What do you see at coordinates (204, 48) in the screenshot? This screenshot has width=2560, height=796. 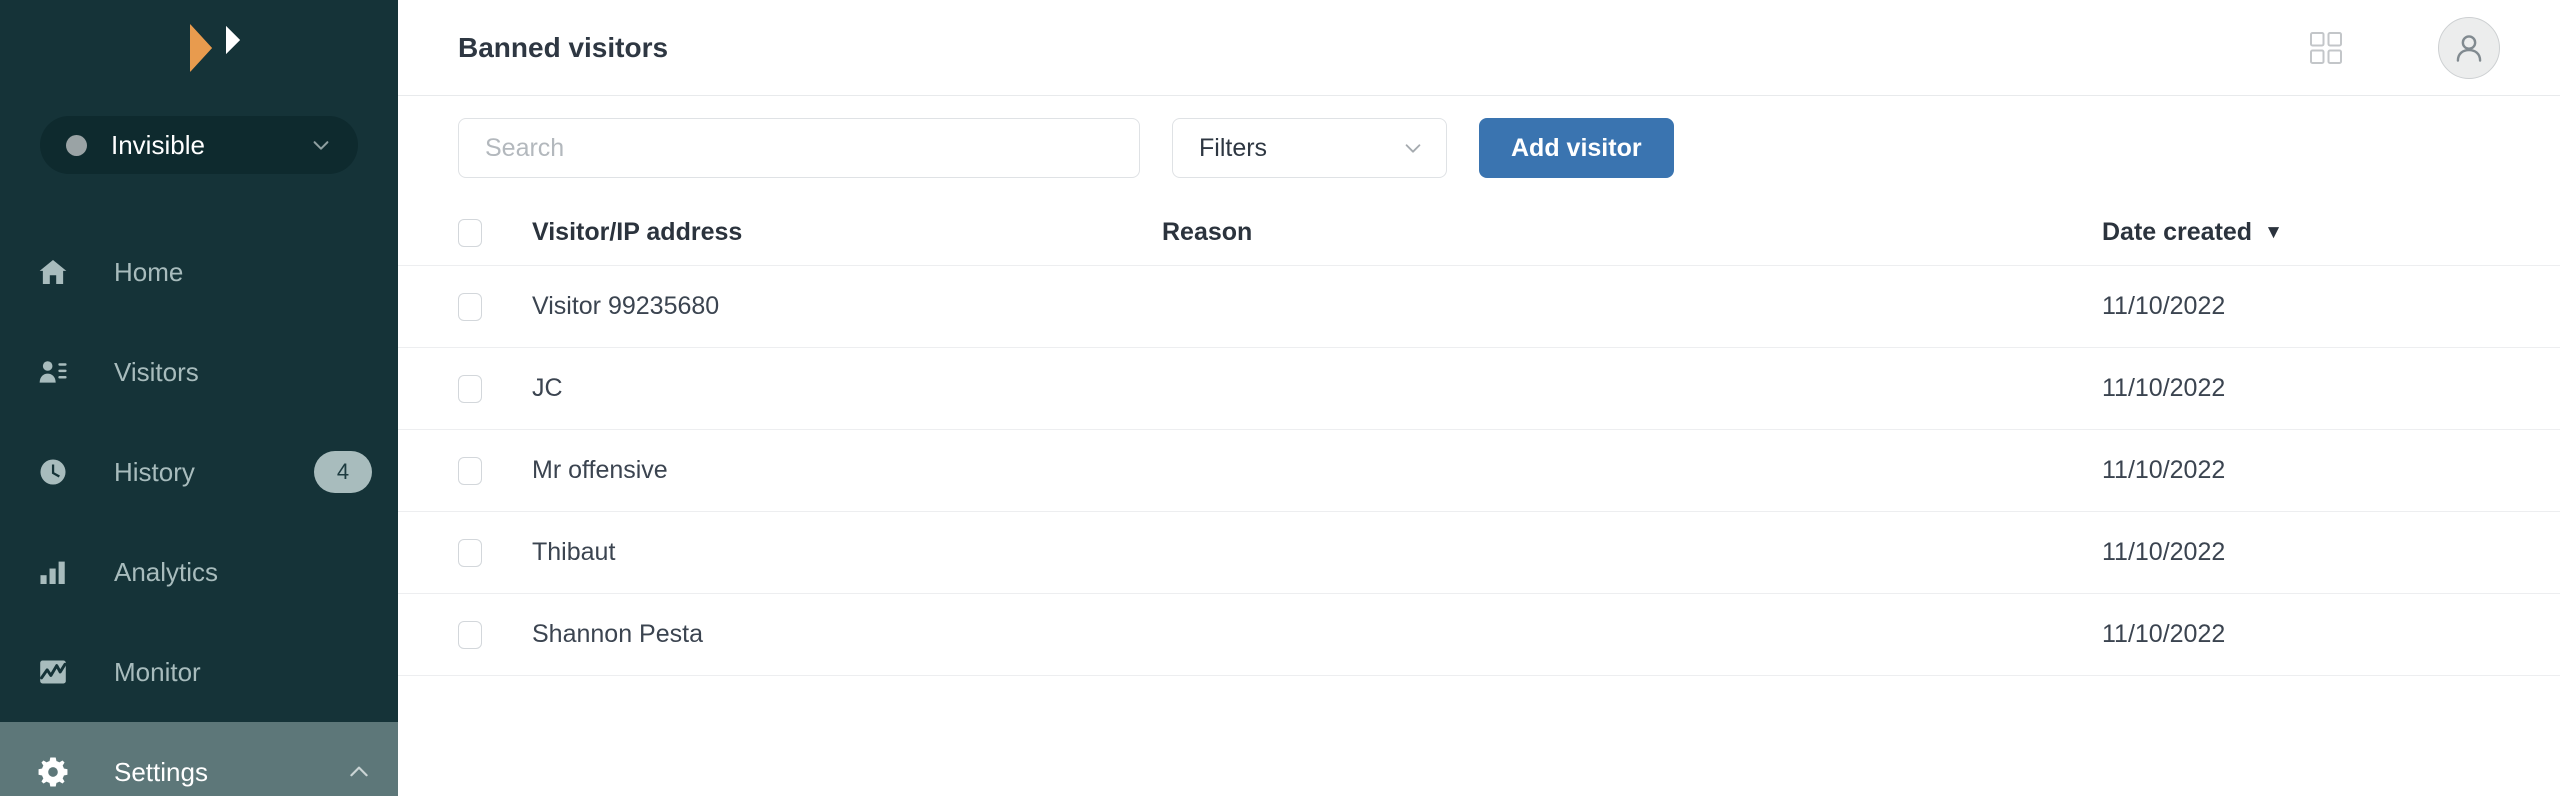 I see `diamond-pair-logo-icon` at bounding box center [204, 48].